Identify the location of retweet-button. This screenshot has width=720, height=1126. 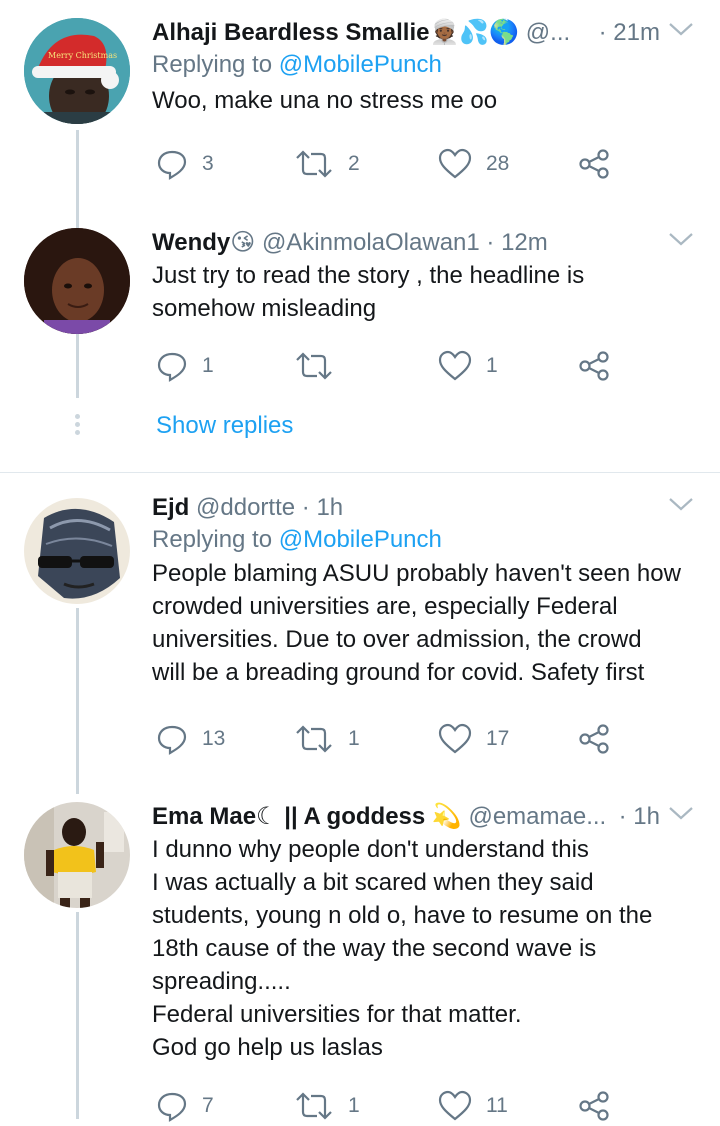
(321, 366).